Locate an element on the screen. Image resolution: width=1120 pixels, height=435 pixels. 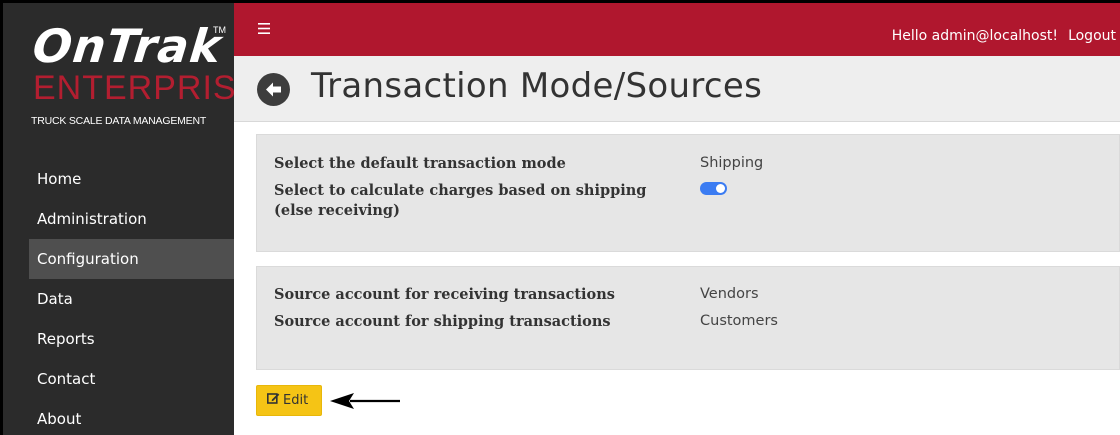
edit-button: Edit is located at coordinates (289, 400).